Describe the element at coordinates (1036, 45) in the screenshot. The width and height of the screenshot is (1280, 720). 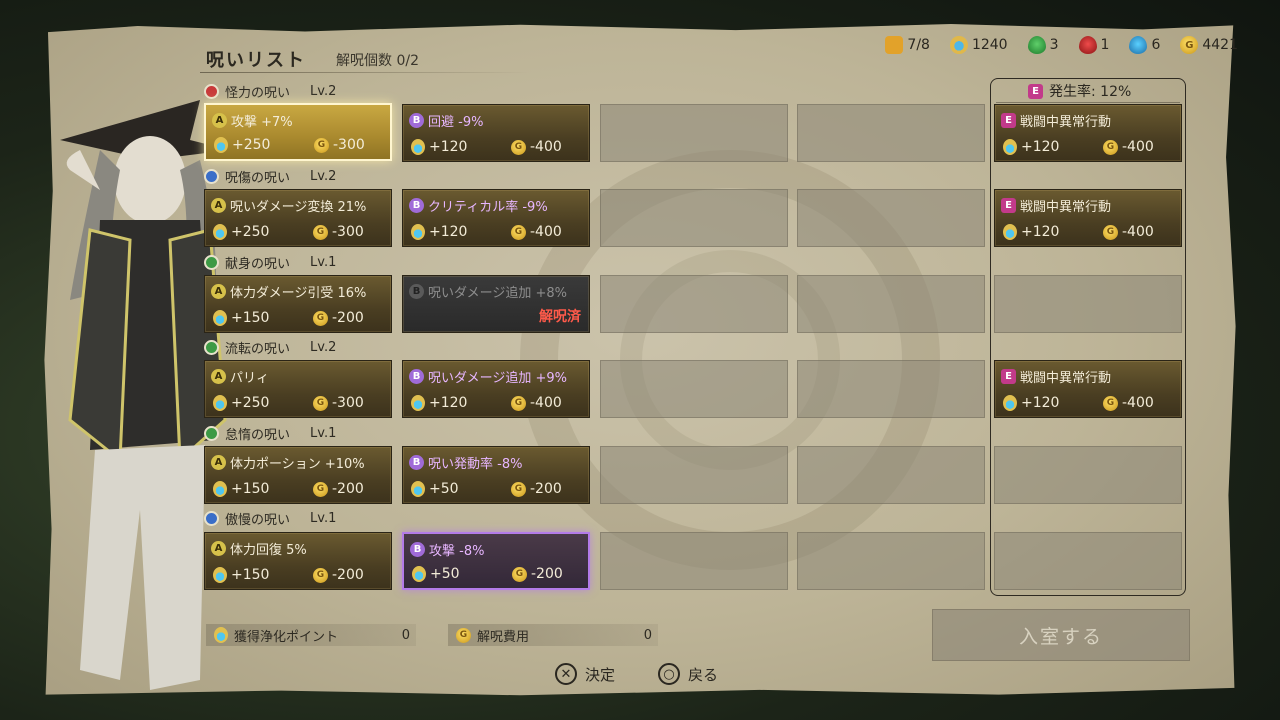
I see `green-drop-icon` at that location.